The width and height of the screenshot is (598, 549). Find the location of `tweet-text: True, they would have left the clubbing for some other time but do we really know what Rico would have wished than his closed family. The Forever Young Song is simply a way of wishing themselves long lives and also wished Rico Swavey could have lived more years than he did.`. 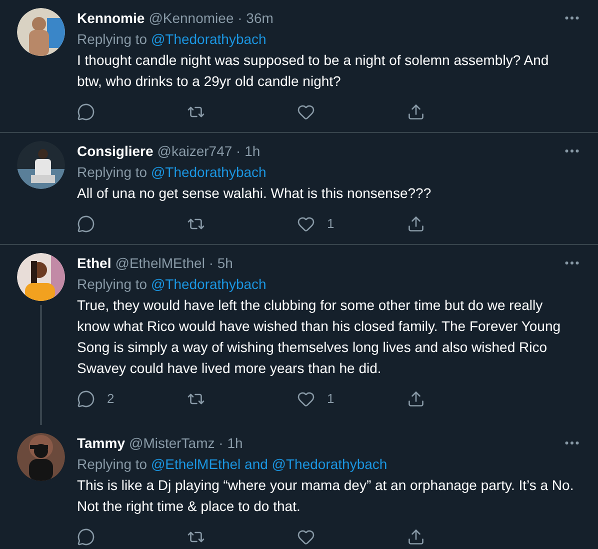

tweet-text: True, they would have left the clubbing for some other time but do we really know what Rico would have wished than his closed family. The Forever Young Song is simply a way of wishing themselves long lives and also wished Rico Swavey could have lived more years than he did. is located at coordinates (319, 337).